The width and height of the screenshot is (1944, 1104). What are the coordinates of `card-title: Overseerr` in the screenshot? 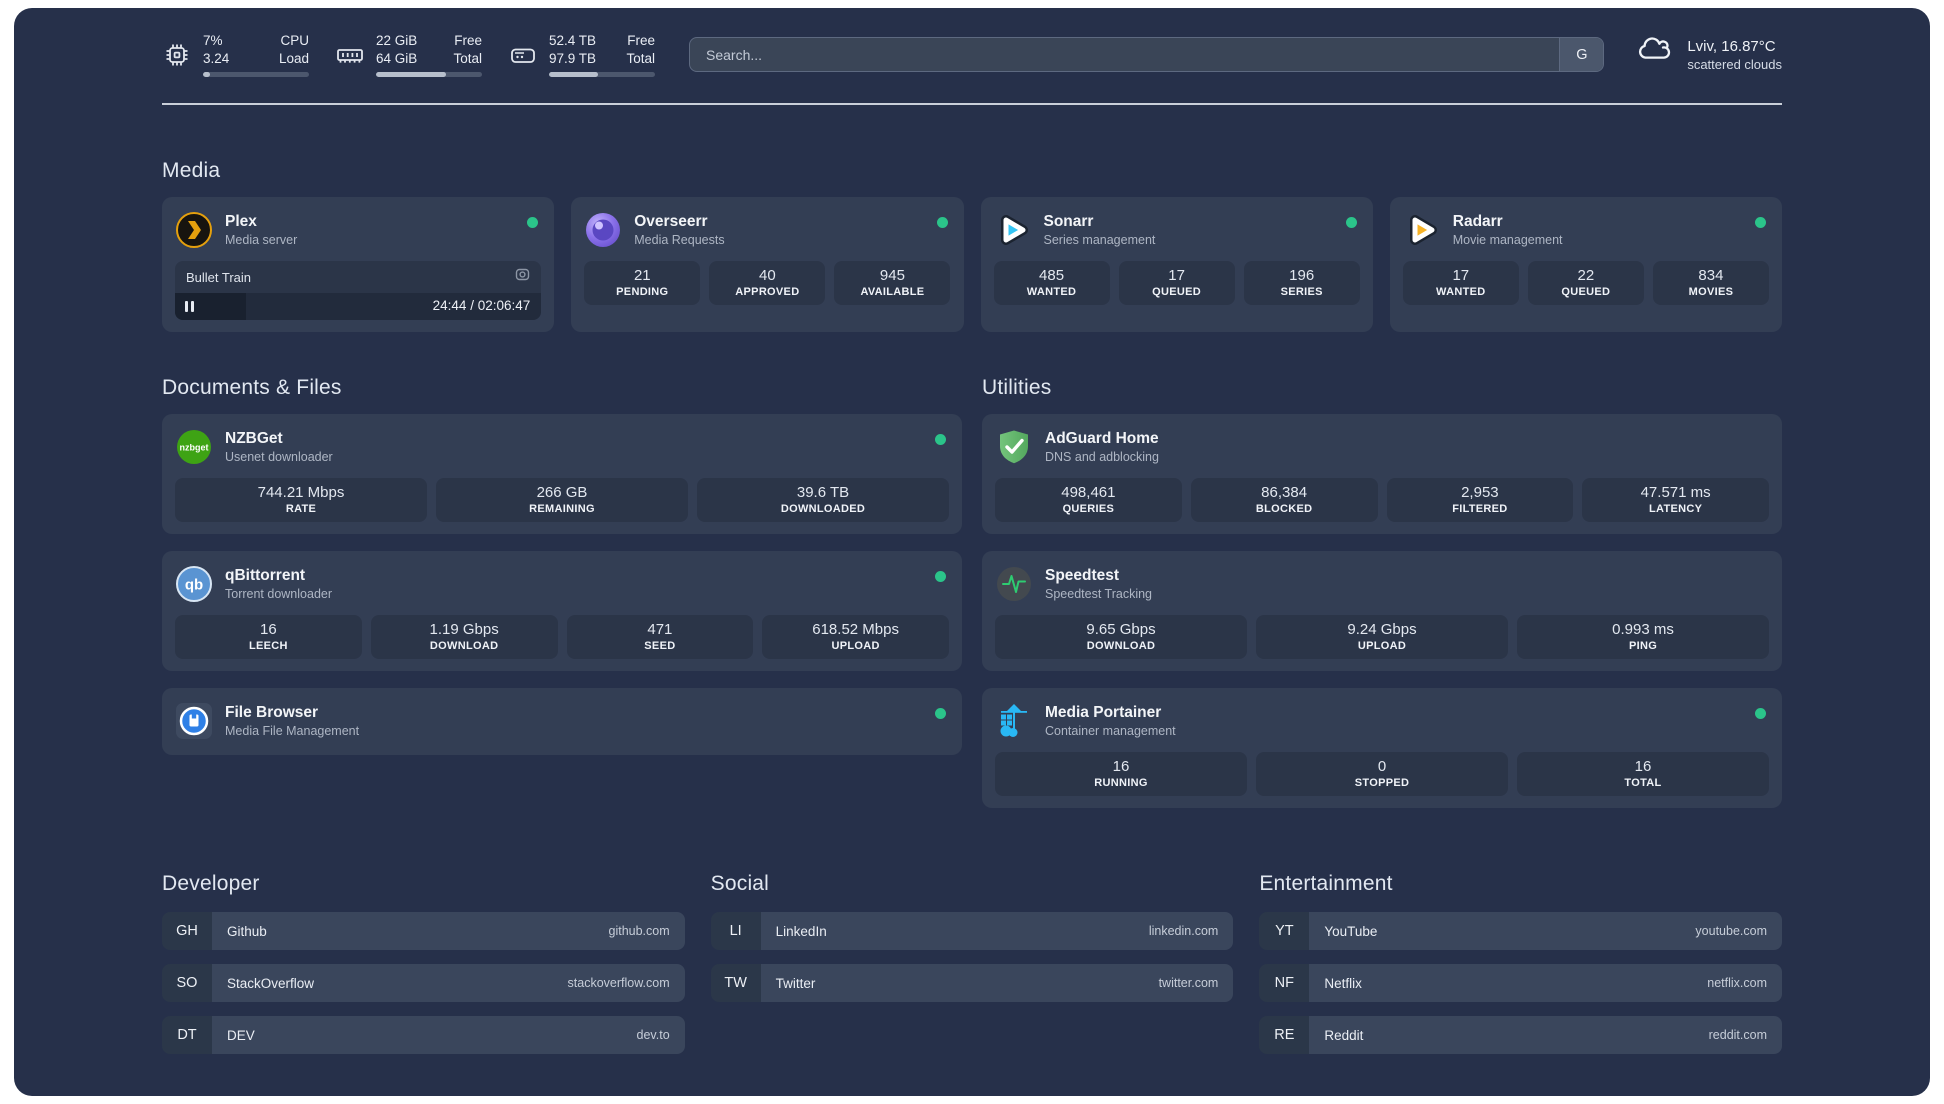 It's located at (671, 222).